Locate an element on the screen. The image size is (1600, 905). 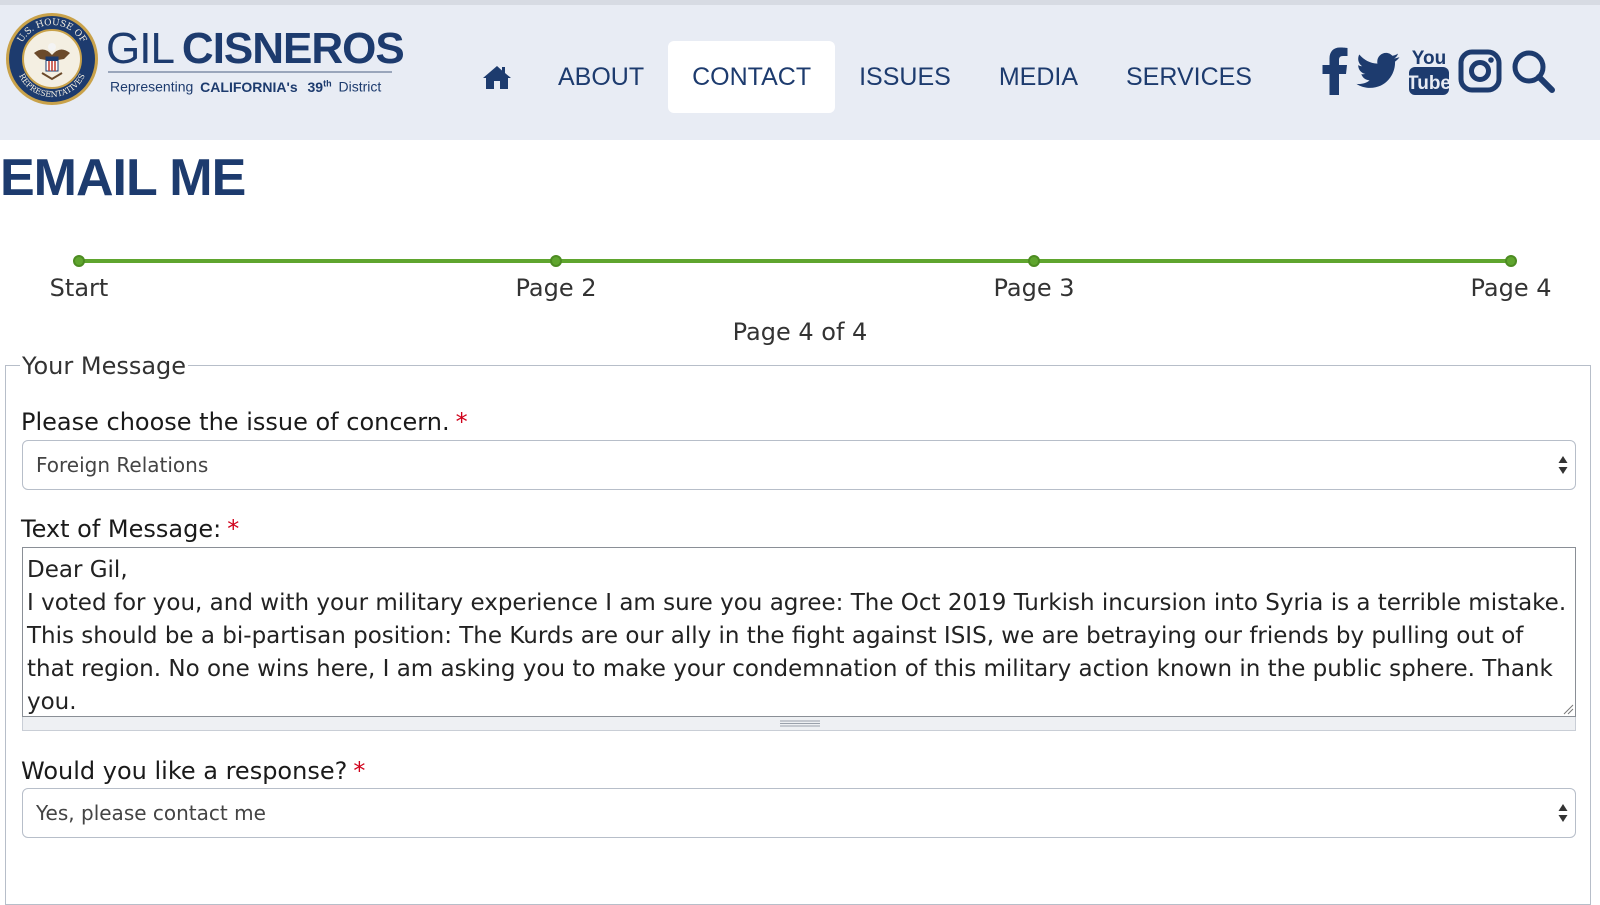
tagline-suffix: District is located at coordinates (360, 86).